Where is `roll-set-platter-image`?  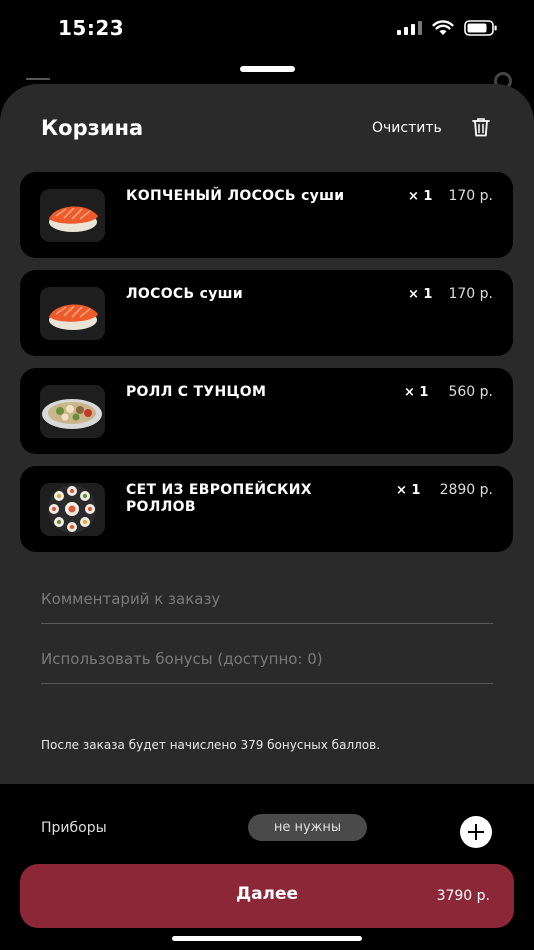
roll-set-platter-image is located at coordinates (72, 509).